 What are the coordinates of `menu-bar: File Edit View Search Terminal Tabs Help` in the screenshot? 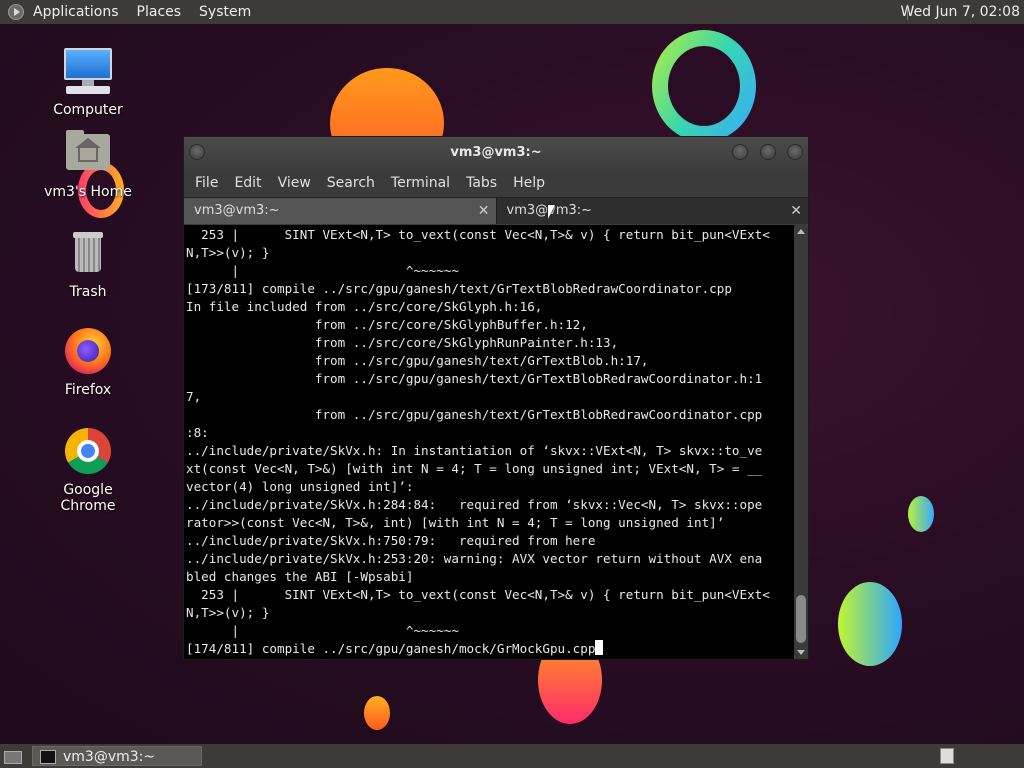 It's located at (496, 183).